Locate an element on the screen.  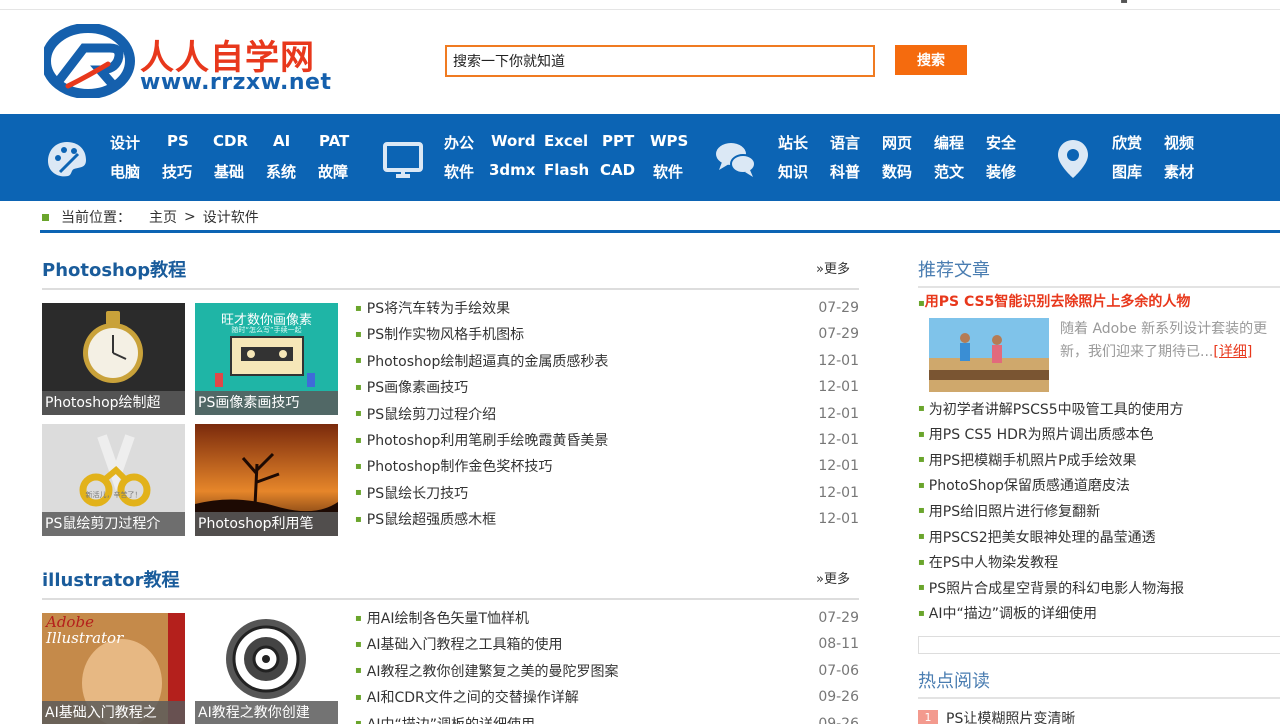
feature-article-link: ▪用PS CS5智能识别去除照片上多余的人物 is located at coordinates (1054, 301).